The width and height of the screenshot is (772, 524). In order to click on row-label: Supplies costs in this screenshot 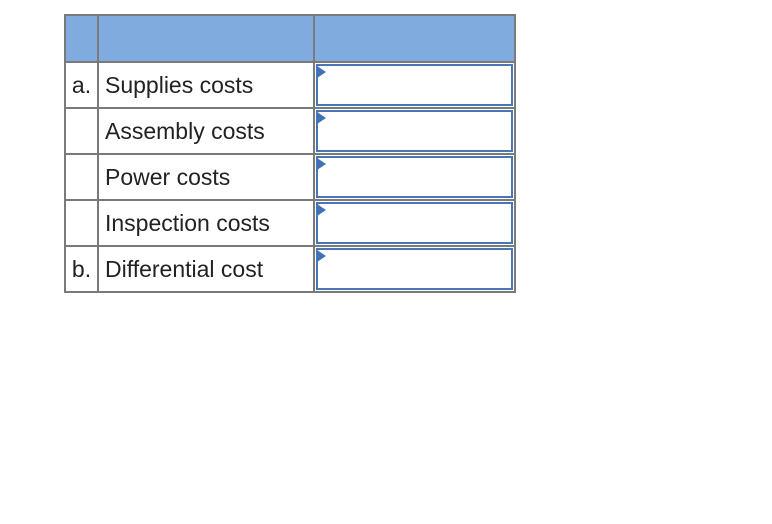, I will do `click(206, 85)`.